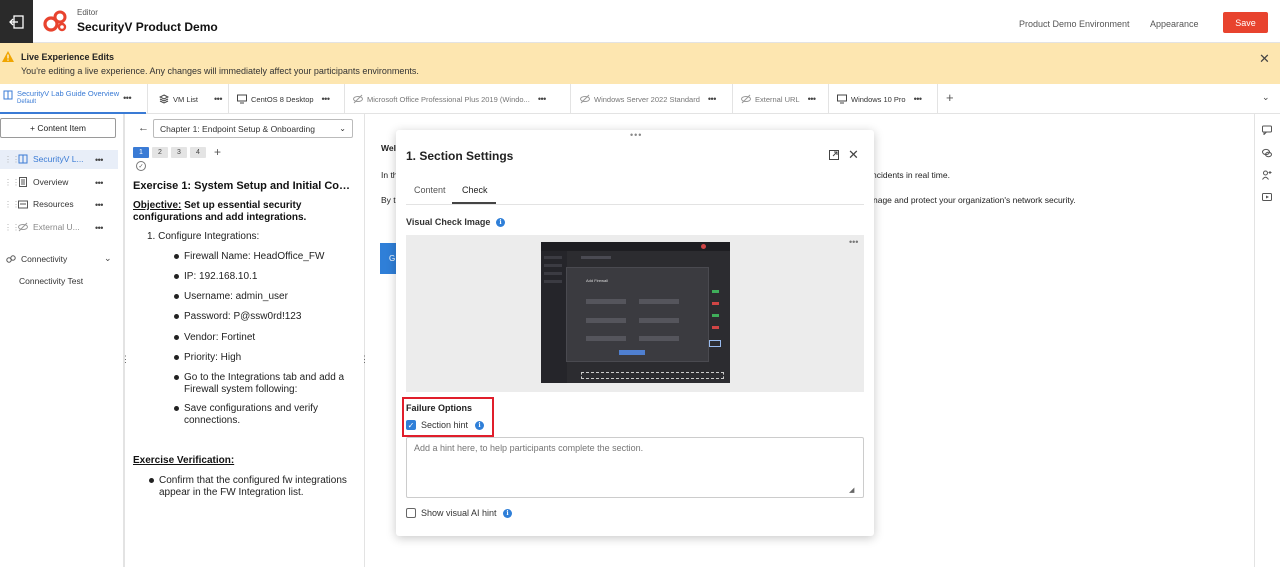 The height and width of the screenshot is (567, 1280). What do you see at coordinates (254, 256) in the screenshot?
I see `list-item: Firewall Name: HeadOffice_FW` at bounding box center [254, 256].